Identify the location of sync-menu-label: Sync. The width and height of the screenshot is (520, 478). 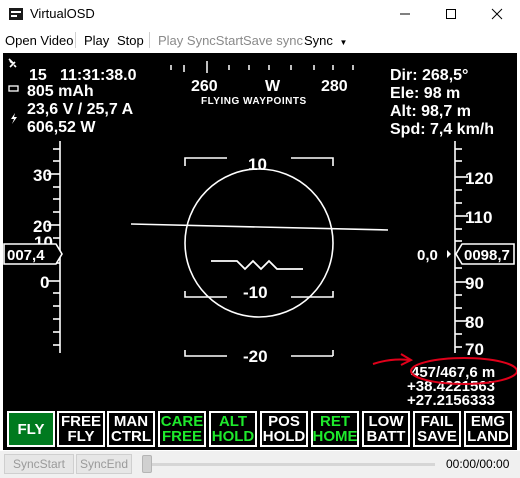
(318, 40).